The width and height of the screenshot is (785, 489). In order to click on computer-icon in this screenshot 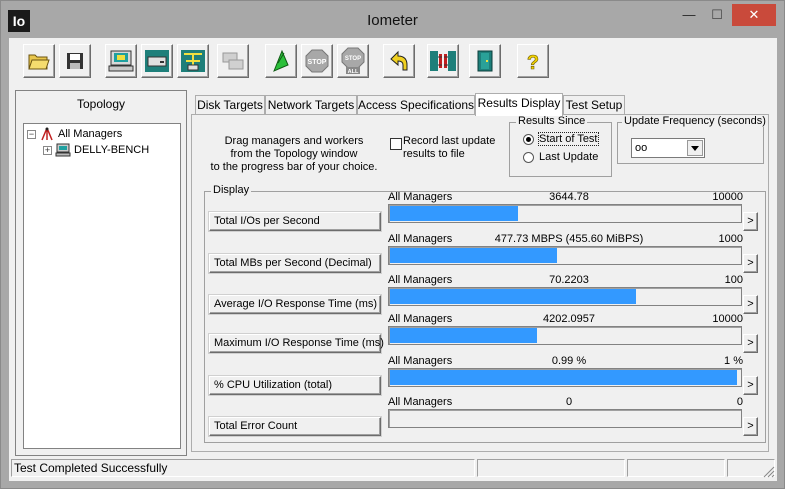, I will do `click(121, 61)`.